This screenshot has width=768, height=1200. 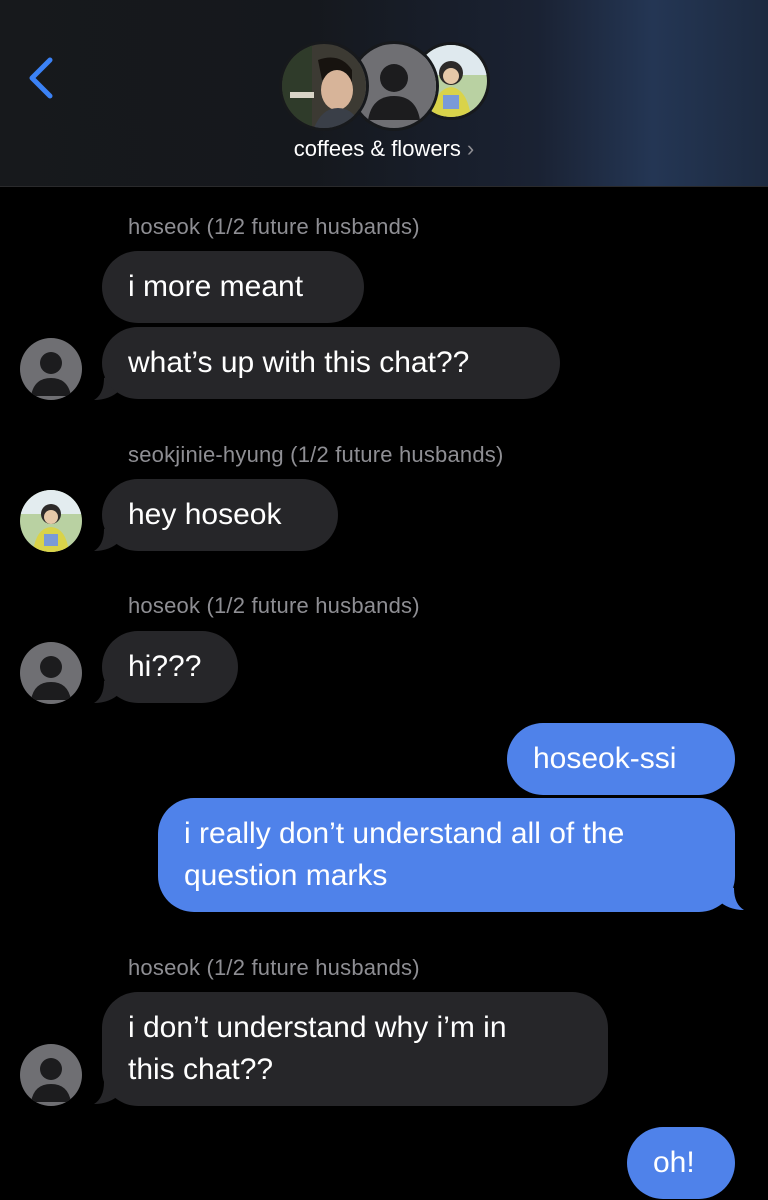 I want to click on incoming-message-bubble: i more meant, so click(x=233, y=287).